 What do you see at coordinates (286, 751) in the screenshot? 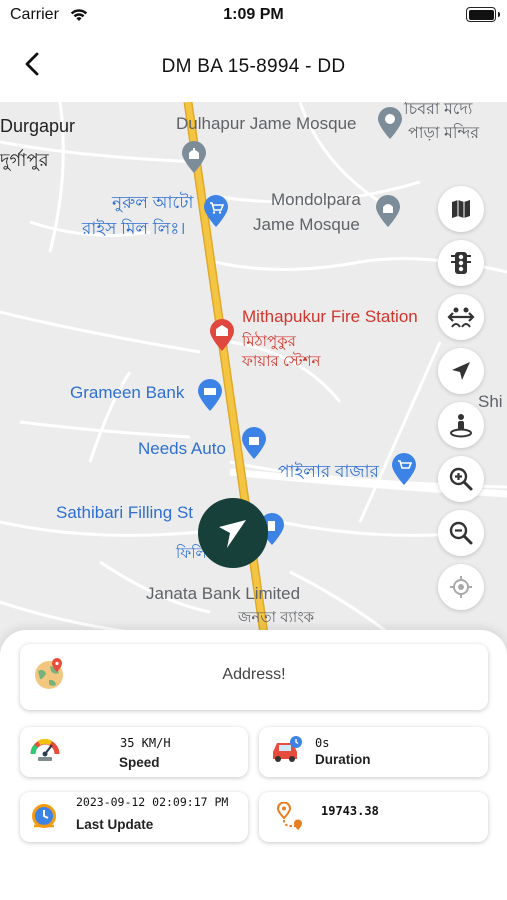
I see `car-duration-icon` at bounding box center [286, 751].